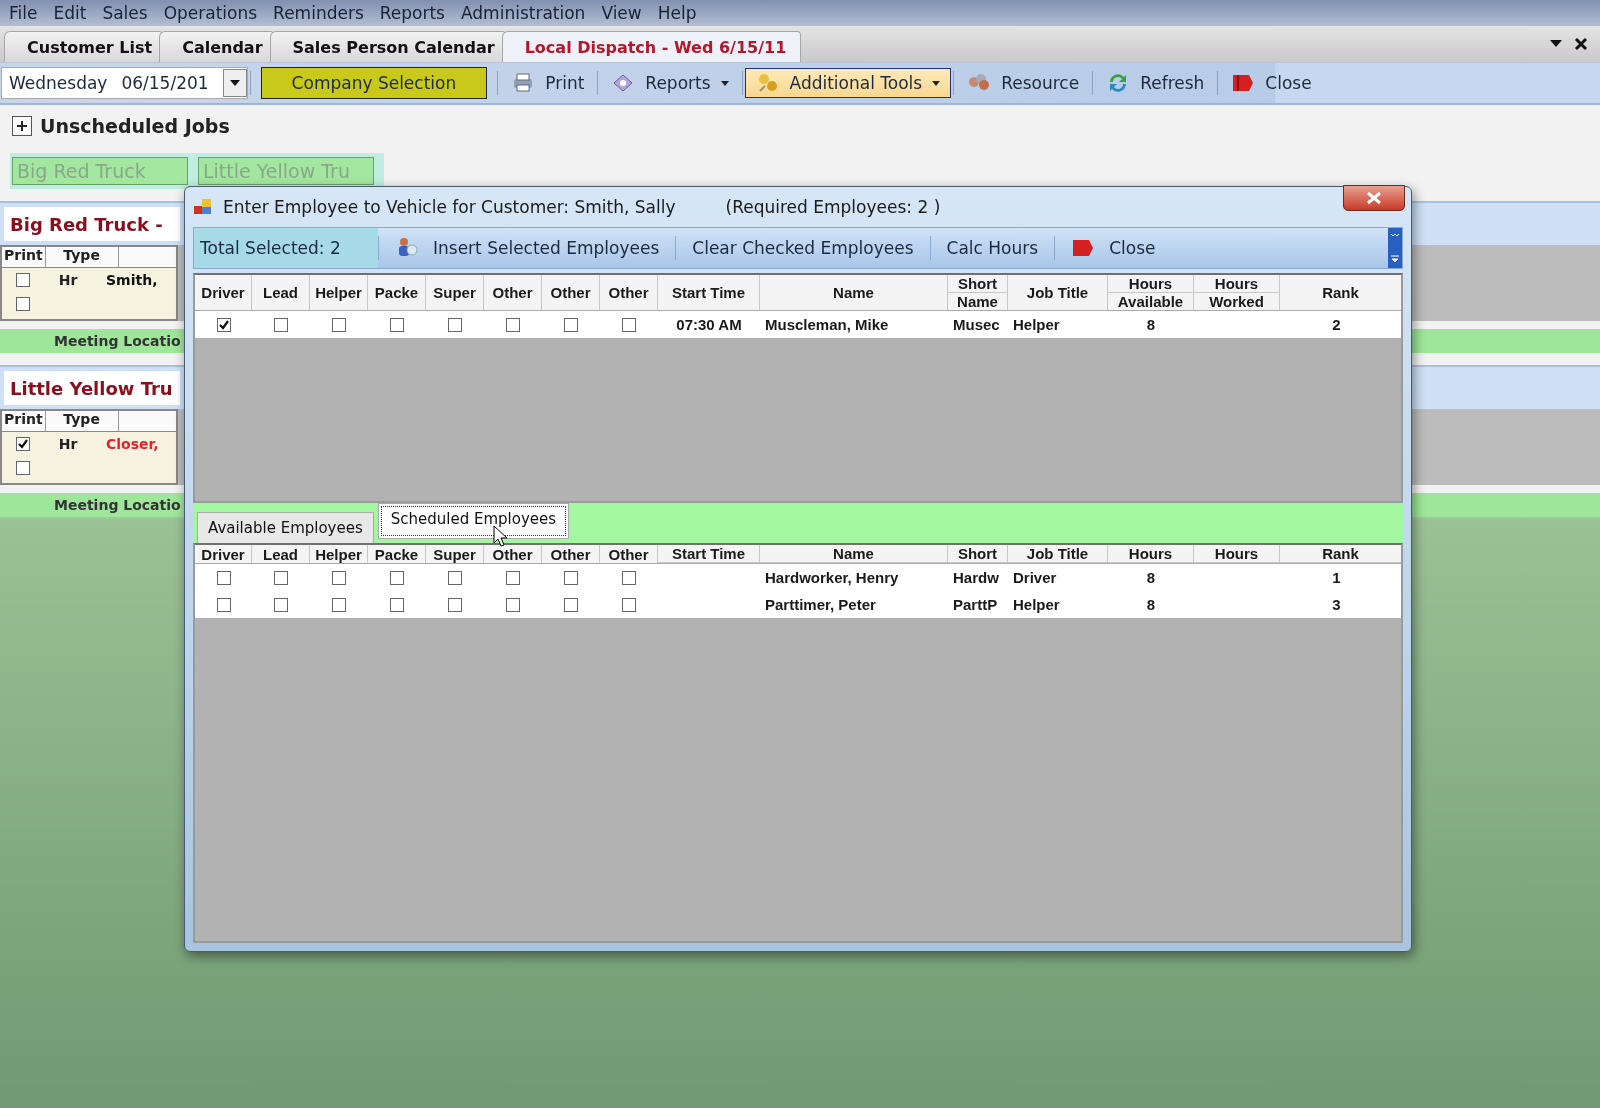  What do you see at coordinates (651, 46) in the screenshot?
I see `tab: Local Dispatch - Wed 6/15/11` at bounding box center [651, 46].